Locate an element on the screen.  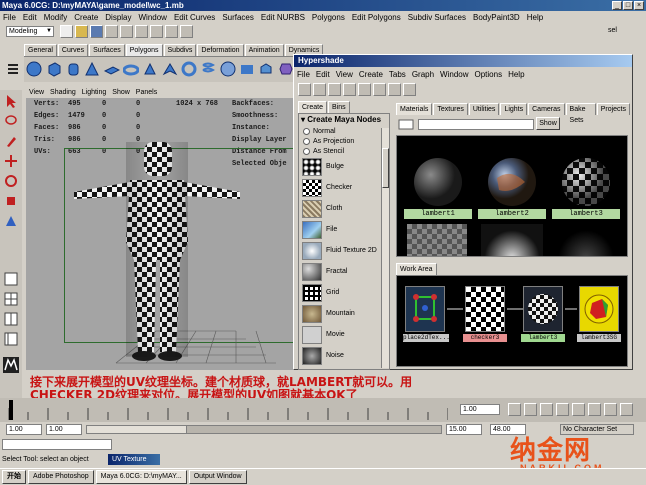
snap-curve-icon is located at coordinates (171, 31).